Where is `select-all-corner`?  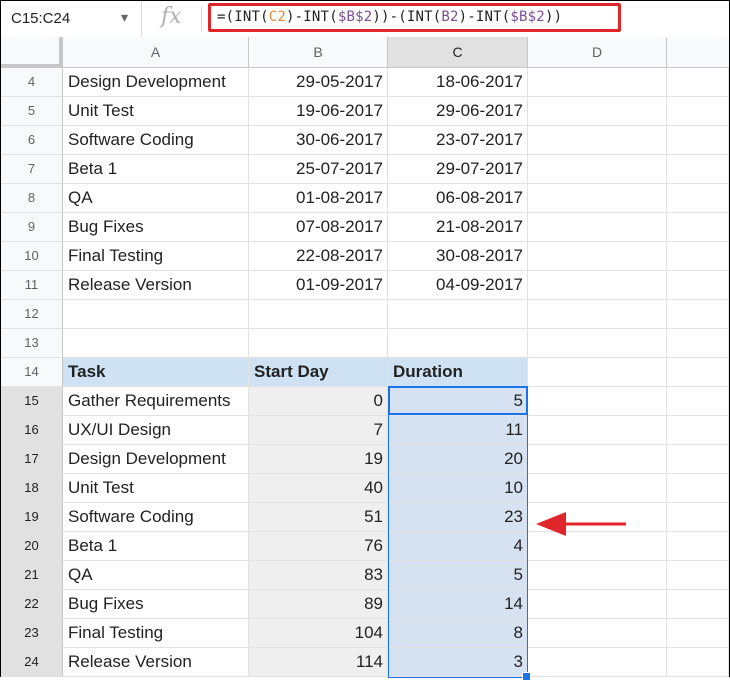
select-all-corner is located at coordinates (32, 52).